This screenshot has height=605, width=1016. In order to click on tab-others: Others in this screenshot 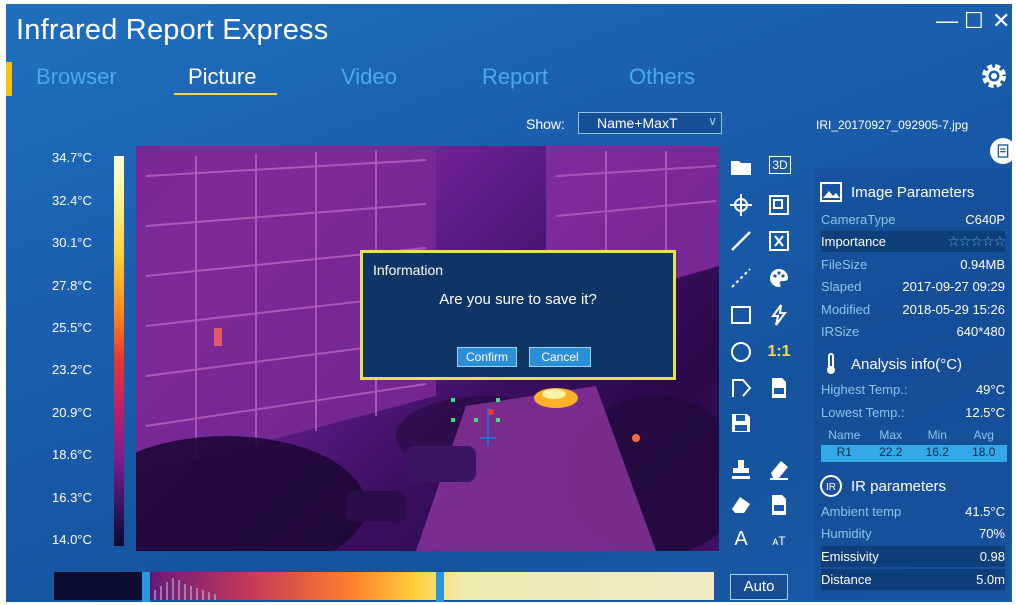, I will do `click(662, 77)`.